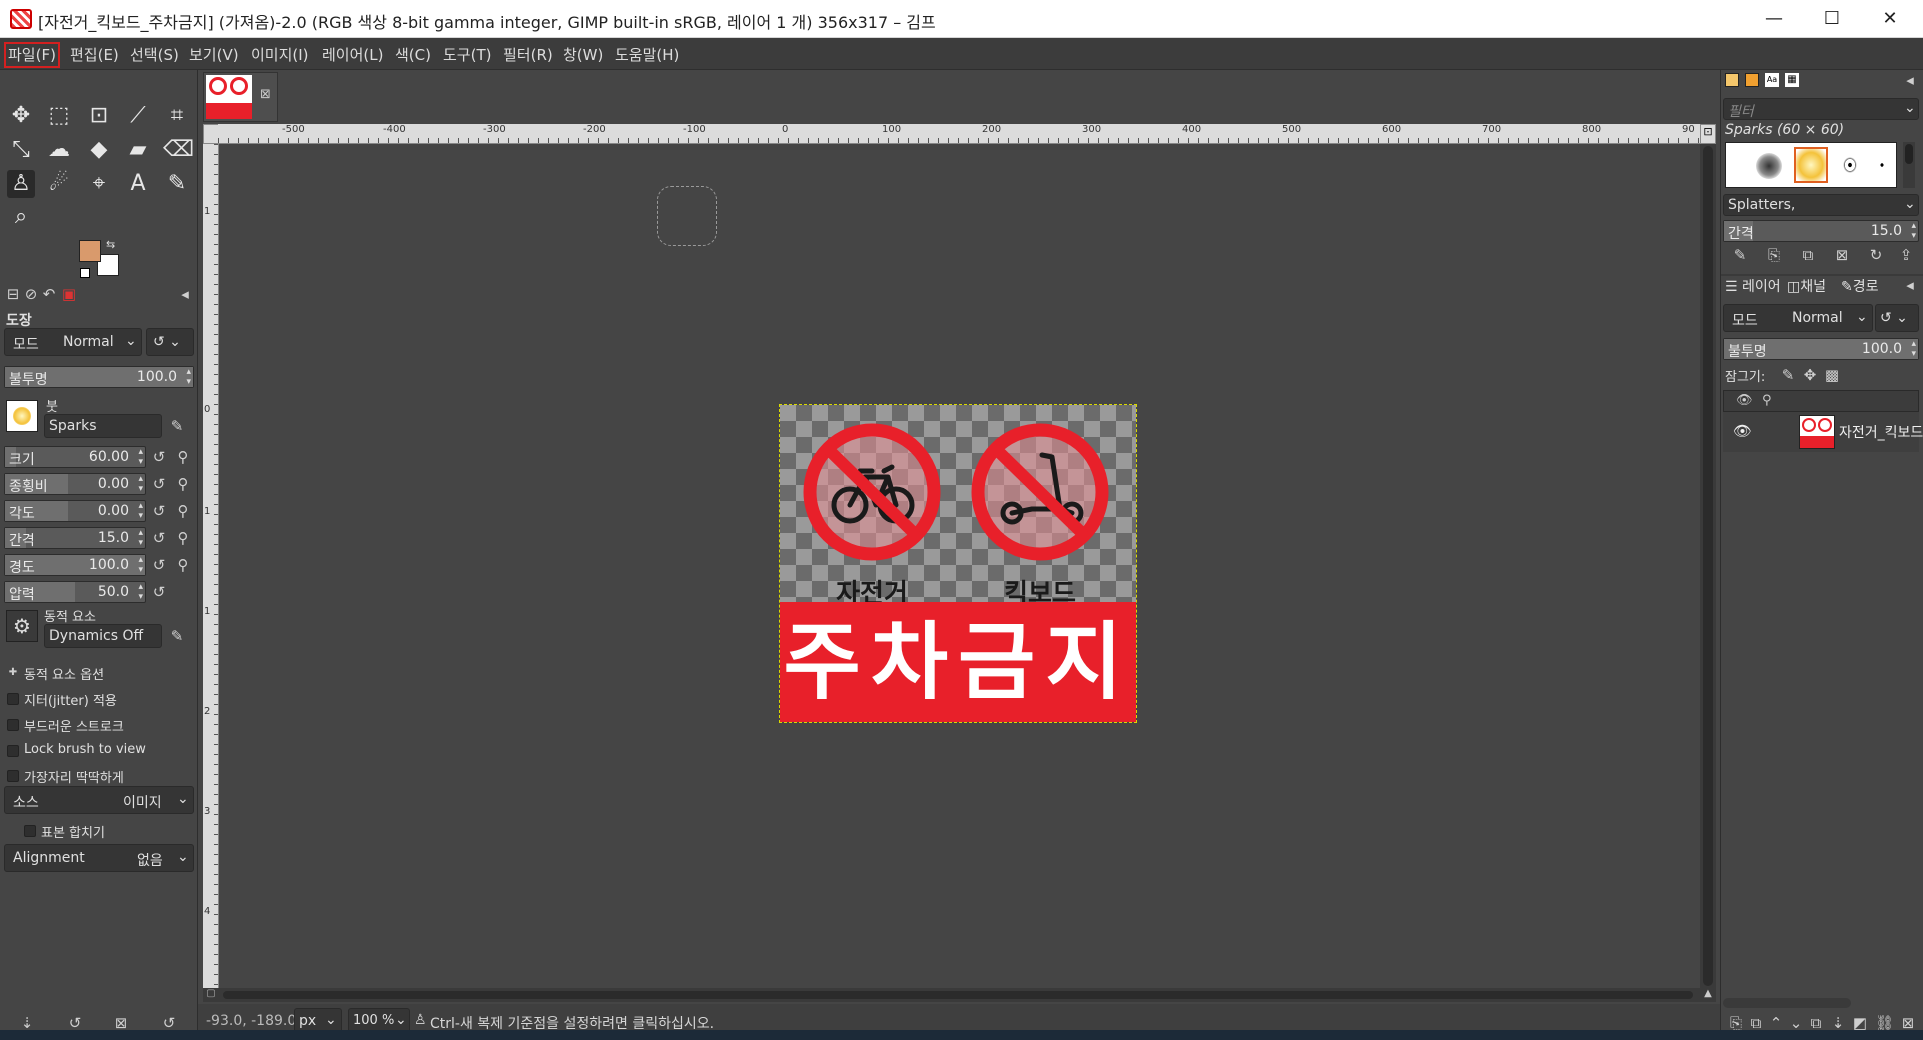  What do you see at coordinates (183, 484) in the screenshot?
I see `link-aspect-icon: ⚲` at bounding box center [183, 484].